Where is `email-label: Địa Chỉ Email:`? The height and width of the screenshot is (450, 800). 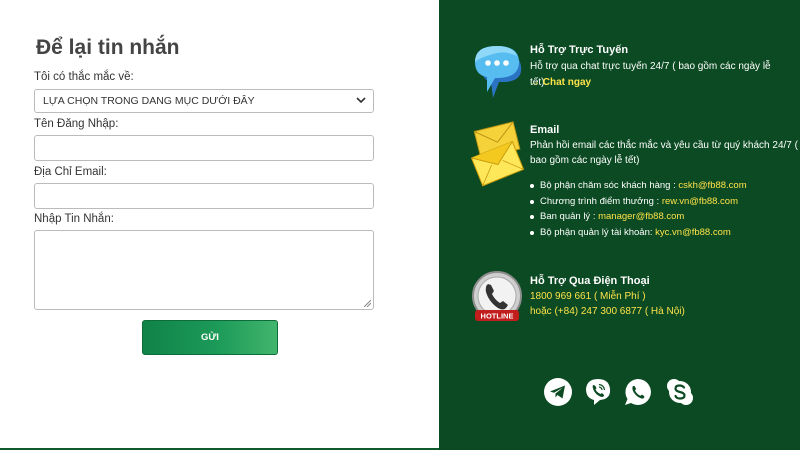
email-label: Địa Chỉ Email: is located at coordinates (70, 172).